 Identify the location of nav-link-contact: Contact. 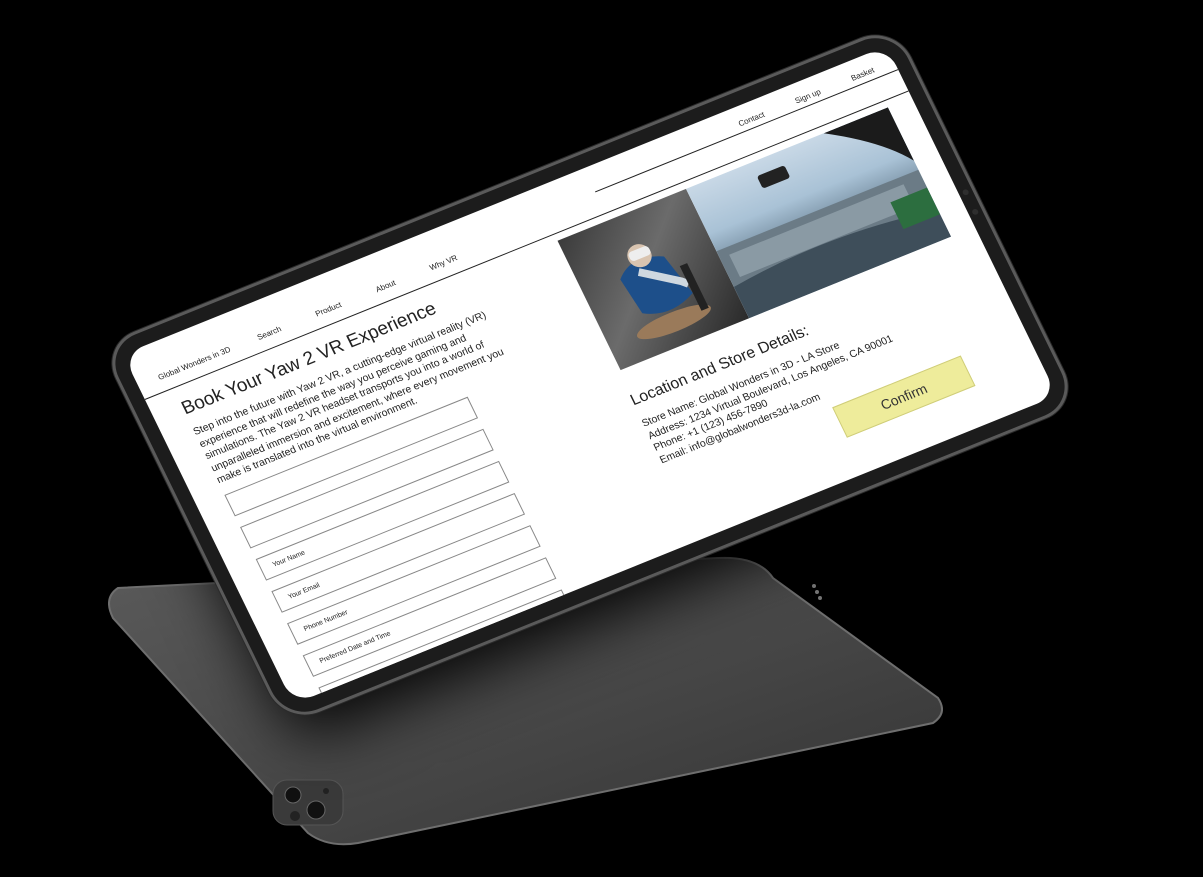
(751, 119).